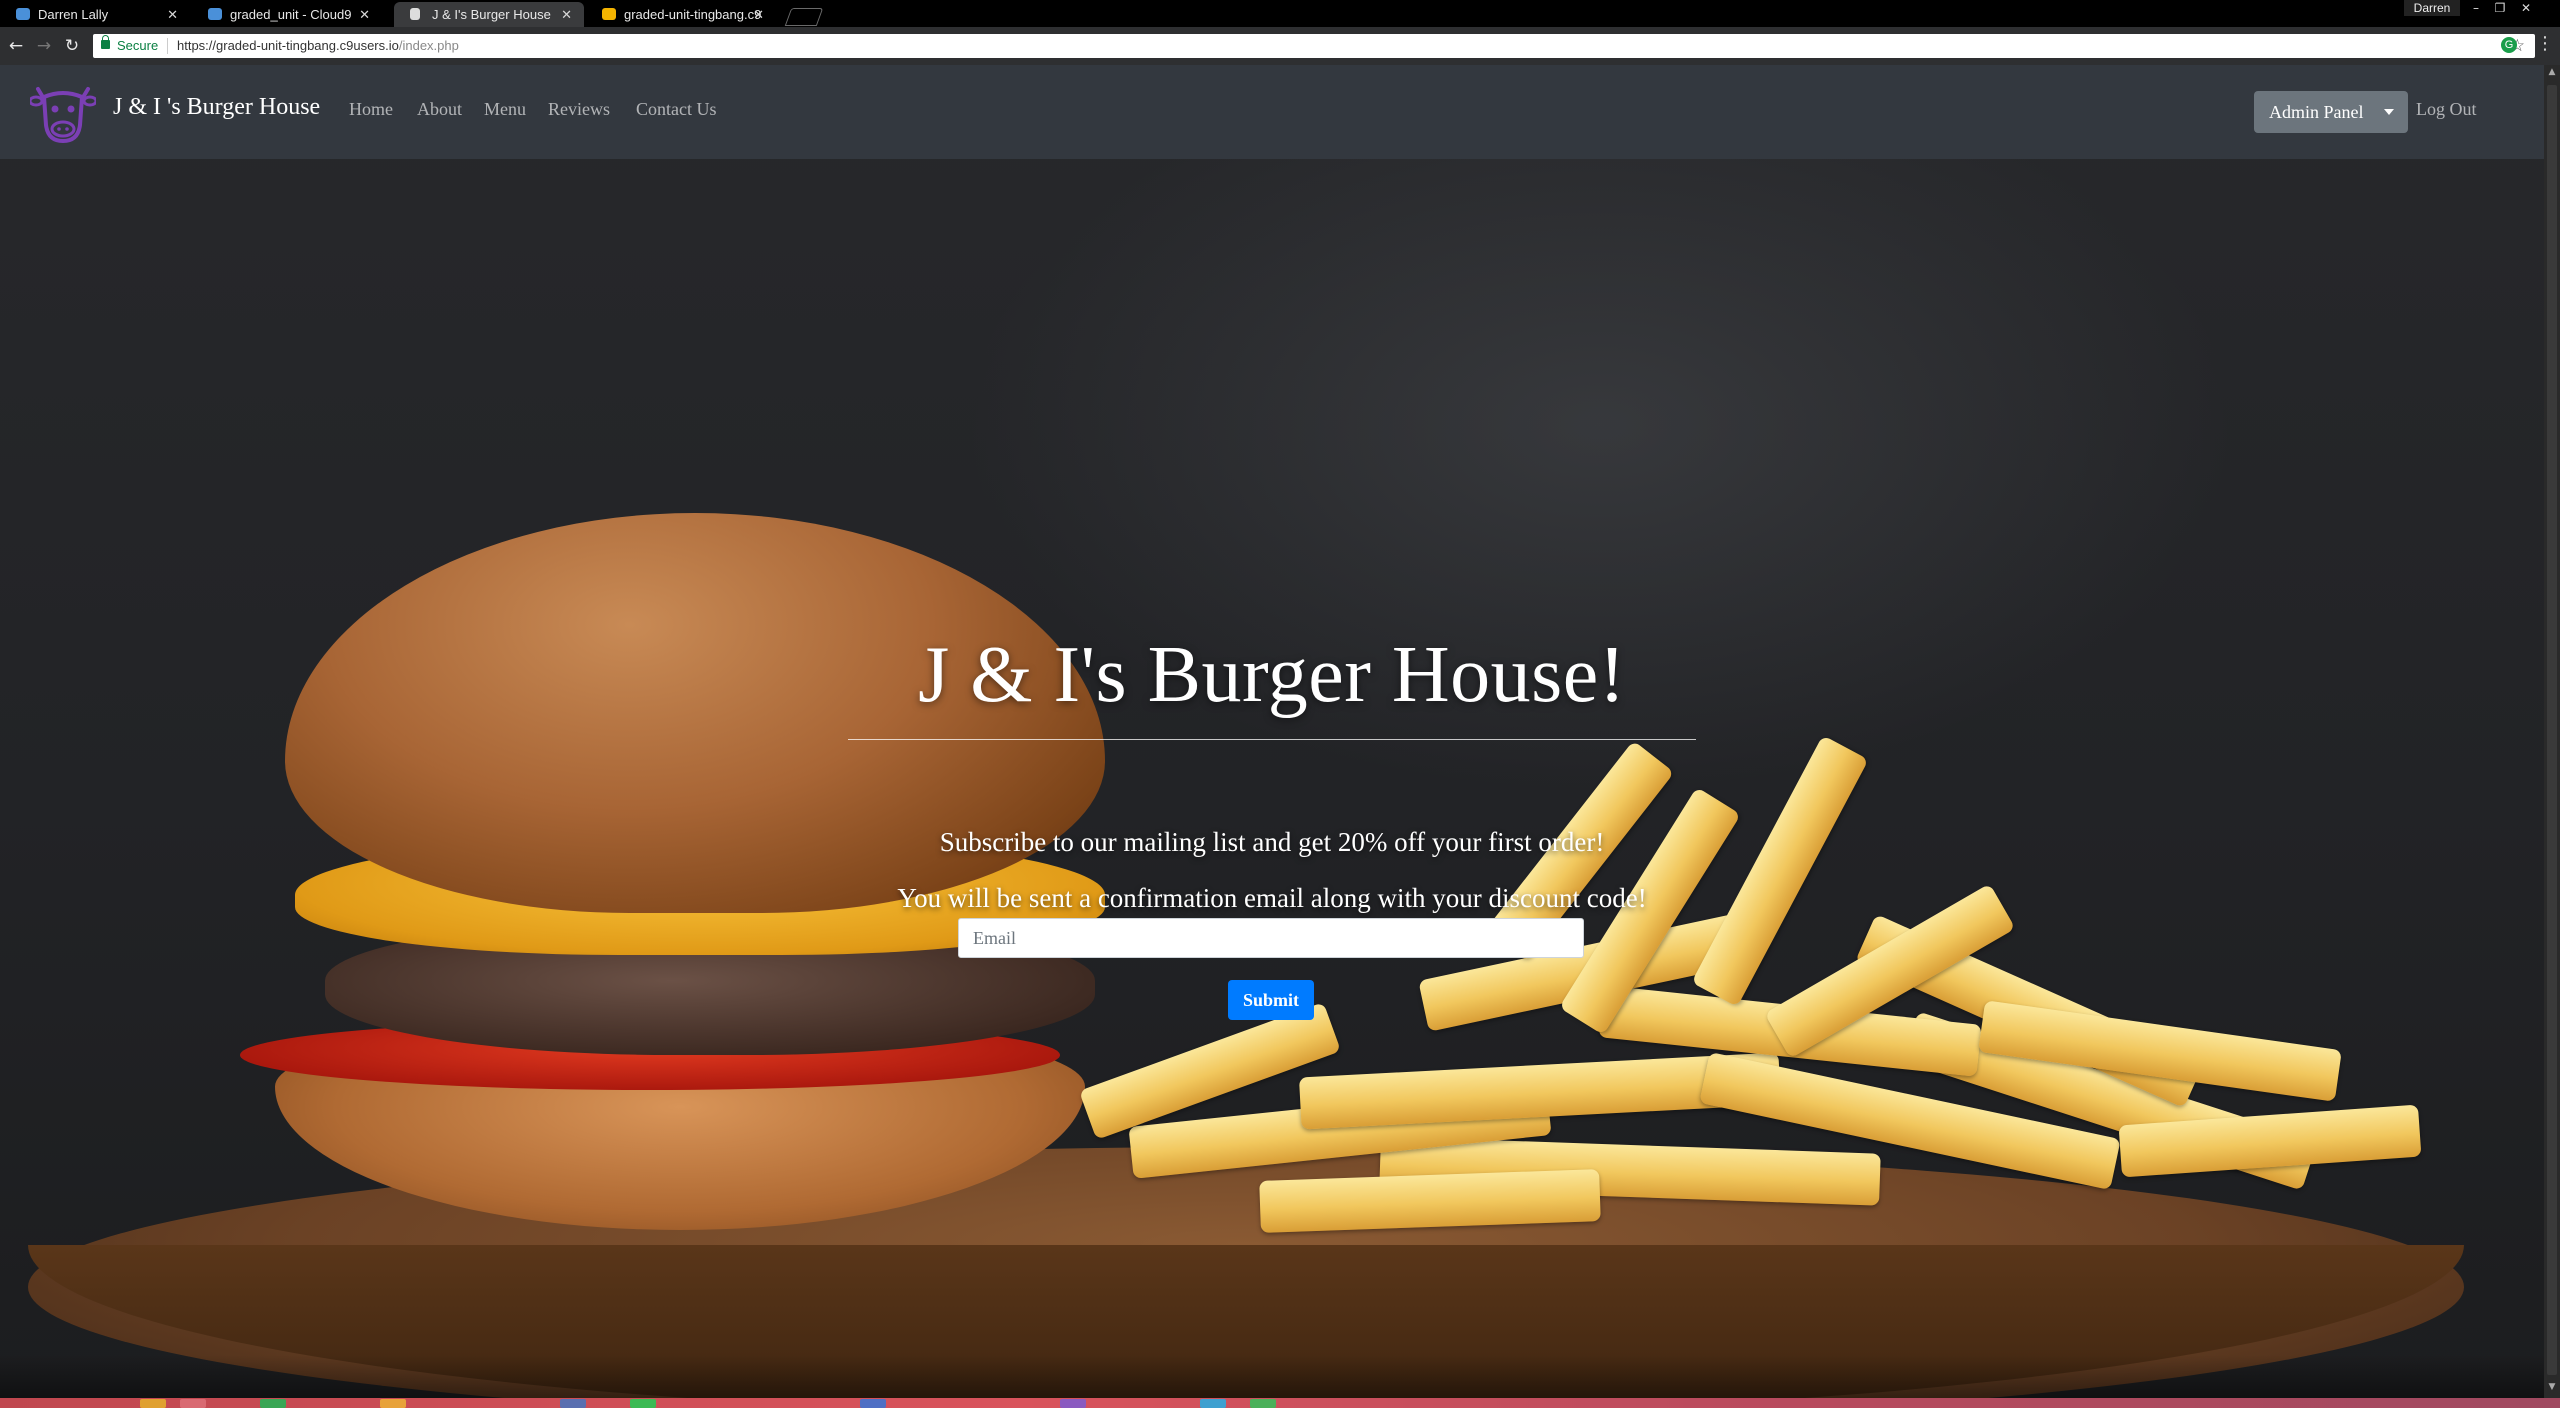 This screenshot has height=1408, width=2560. Describe the element at coordinates (2552, 74) in the screenshot. I see `scroll-up-arrow-icon: ▲` at that location.